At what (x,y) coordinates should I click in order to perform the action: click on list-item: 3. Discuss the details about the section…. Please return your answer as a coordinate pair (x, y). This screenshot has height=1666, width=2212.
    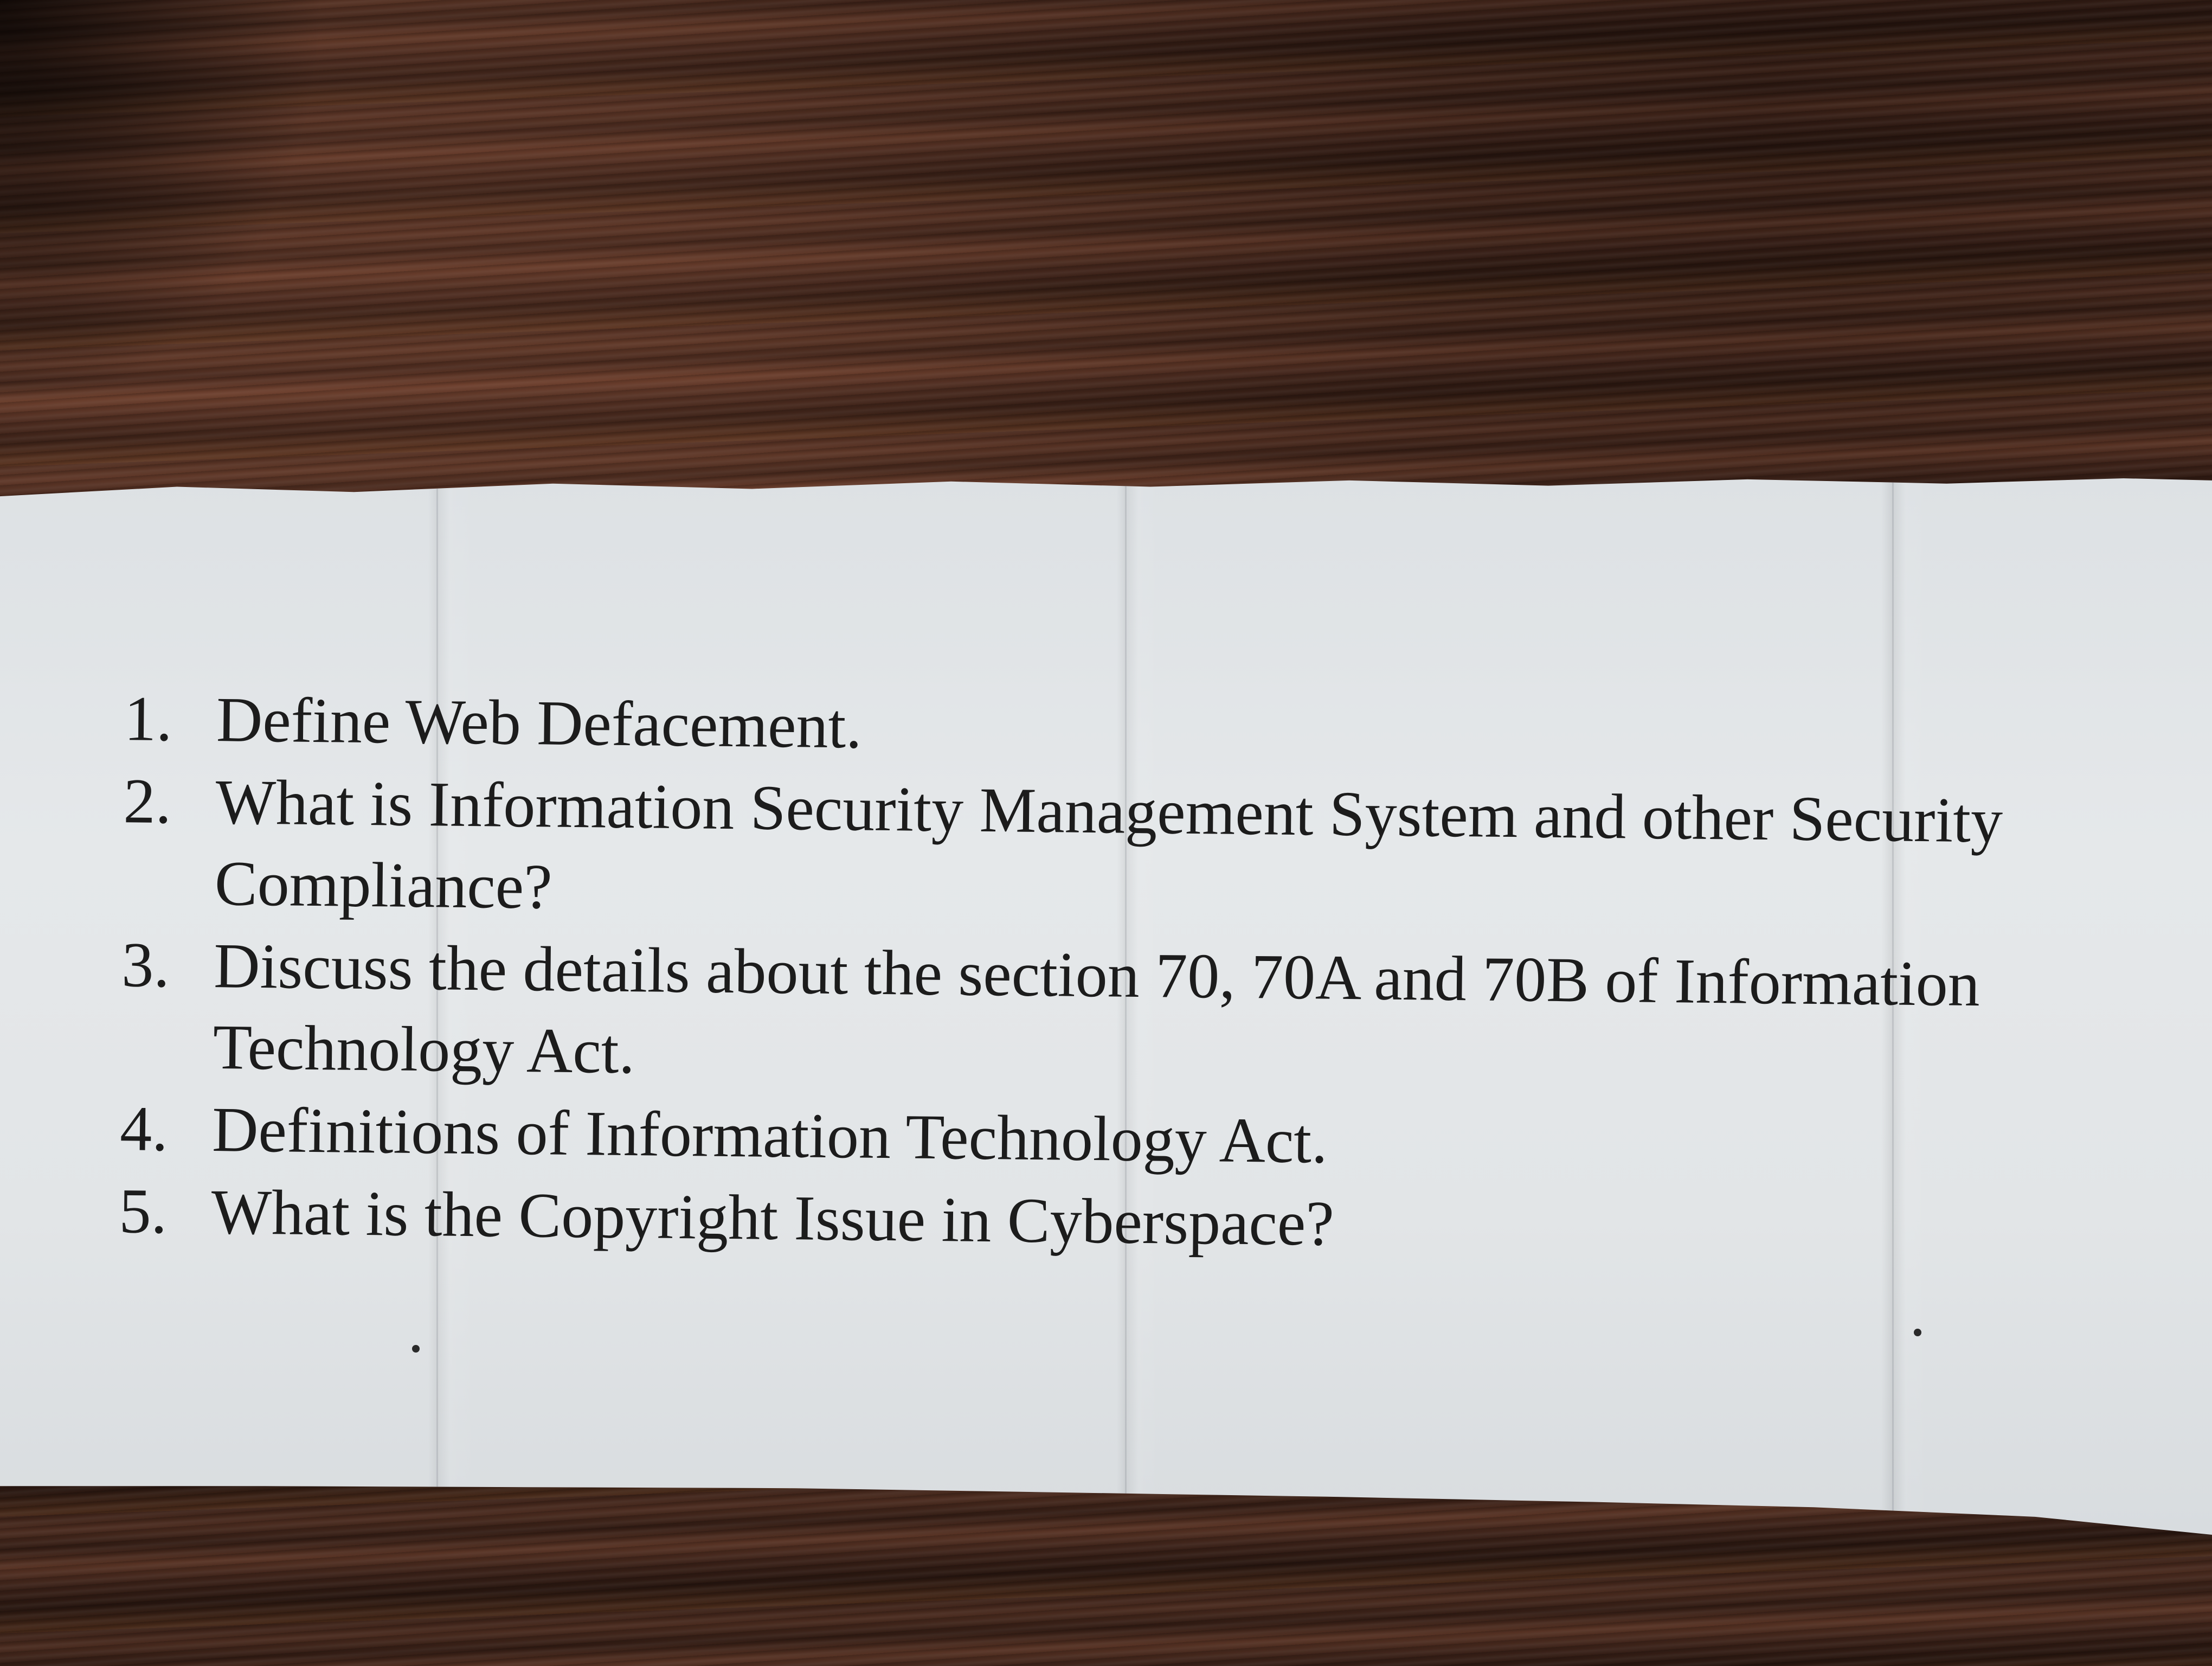
    Looking at the image, I should click on (1135, 1016).